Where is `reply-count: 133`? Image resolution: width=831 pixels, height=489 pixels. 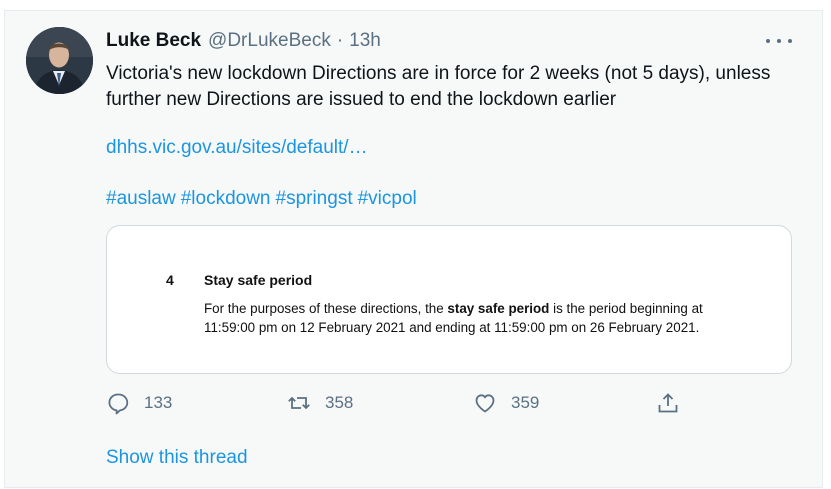
reply-count: 133 is located at coordinates (158, 402).